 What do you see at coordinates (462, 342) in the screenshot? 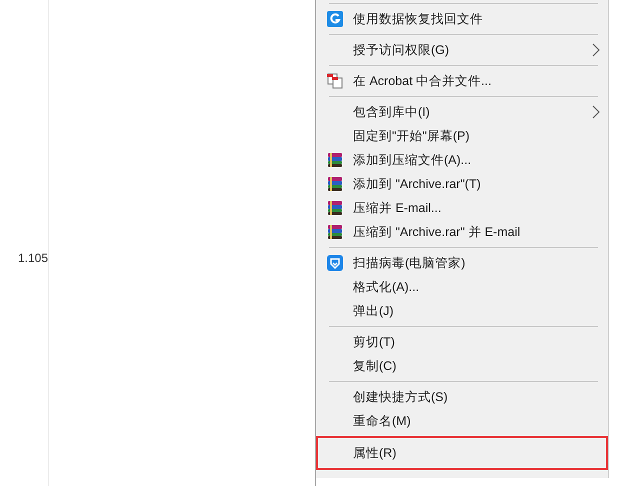
I see `menu-item: 剪切(T)` at bounding box center [462, 342].